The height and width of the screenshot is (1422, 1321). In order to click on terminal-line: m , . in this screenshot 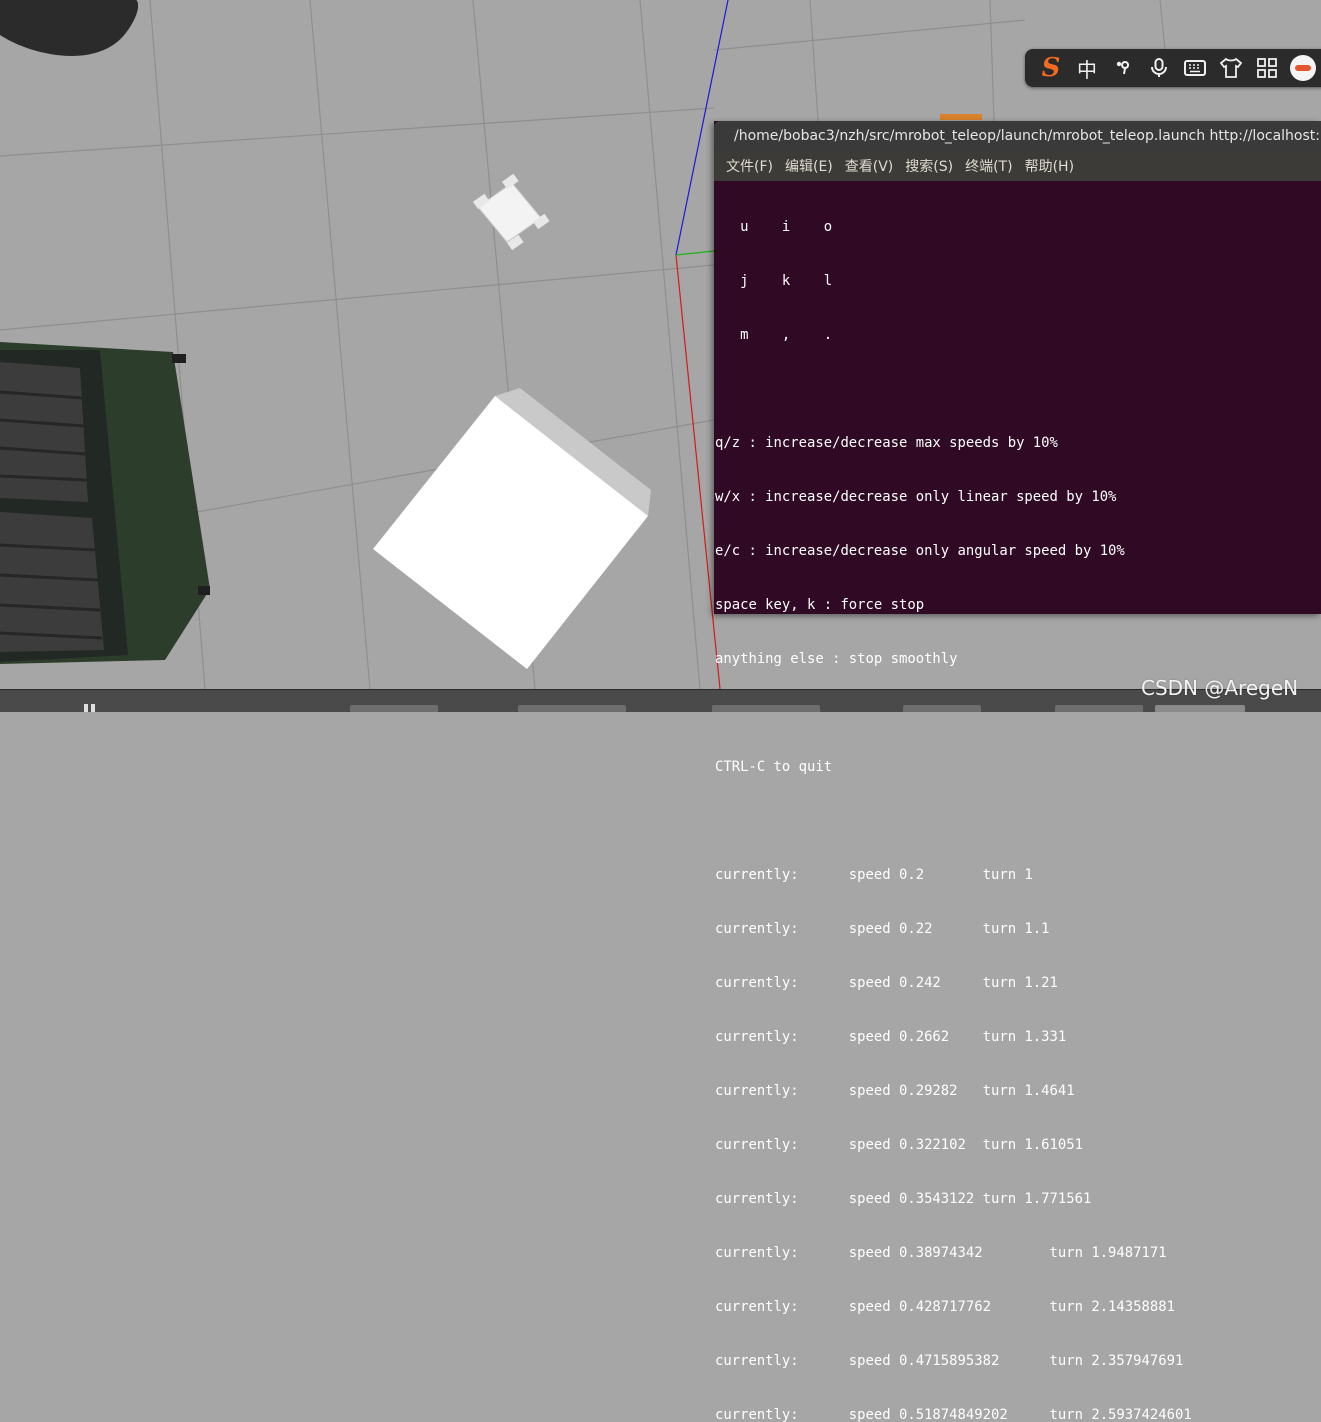, I will do `click(774, 335)`.